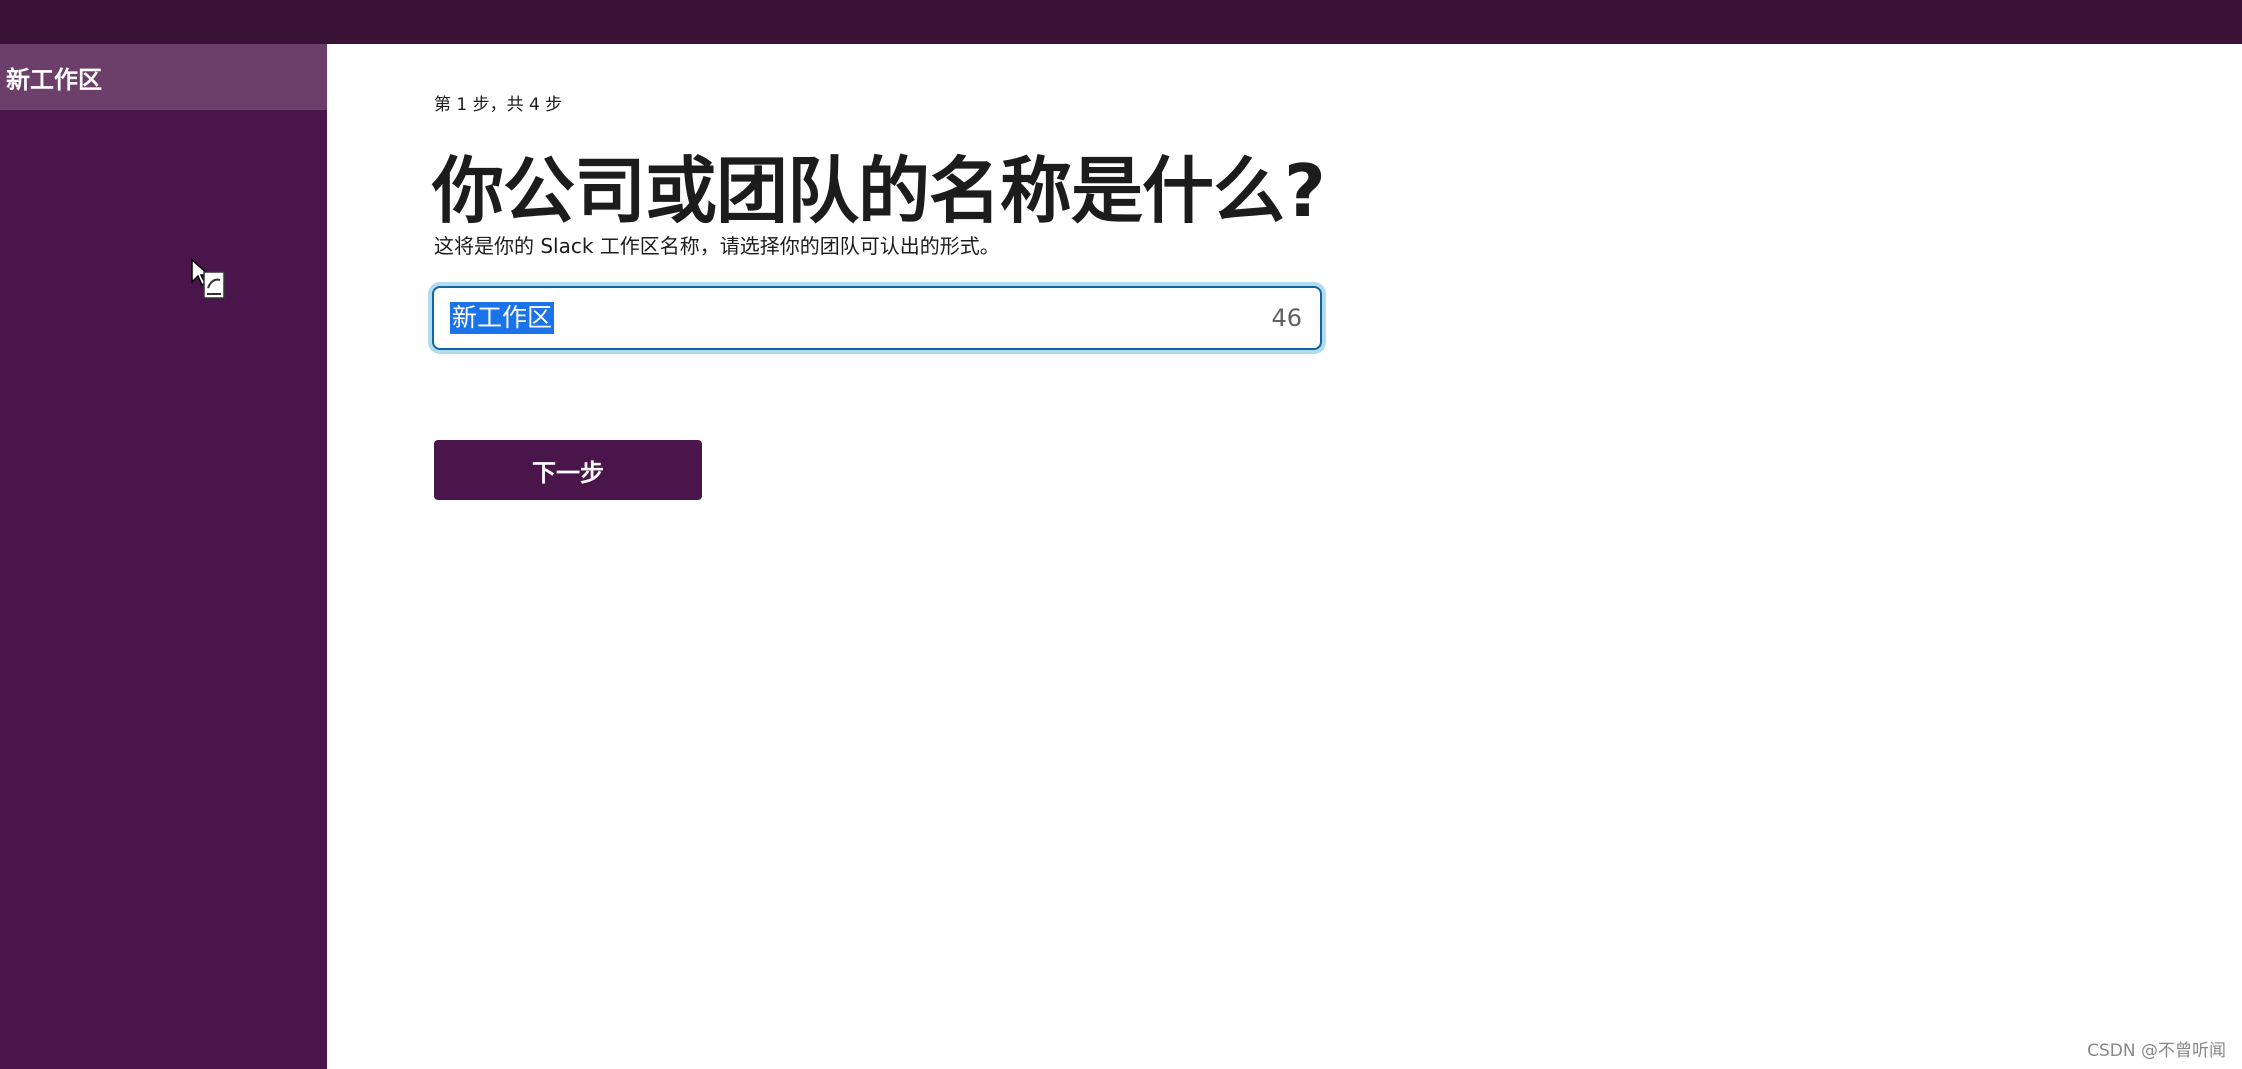 The height and width of the screenshot is (1069, 2242). I want to click on sidebar: 新工作区, so click(163, 556).